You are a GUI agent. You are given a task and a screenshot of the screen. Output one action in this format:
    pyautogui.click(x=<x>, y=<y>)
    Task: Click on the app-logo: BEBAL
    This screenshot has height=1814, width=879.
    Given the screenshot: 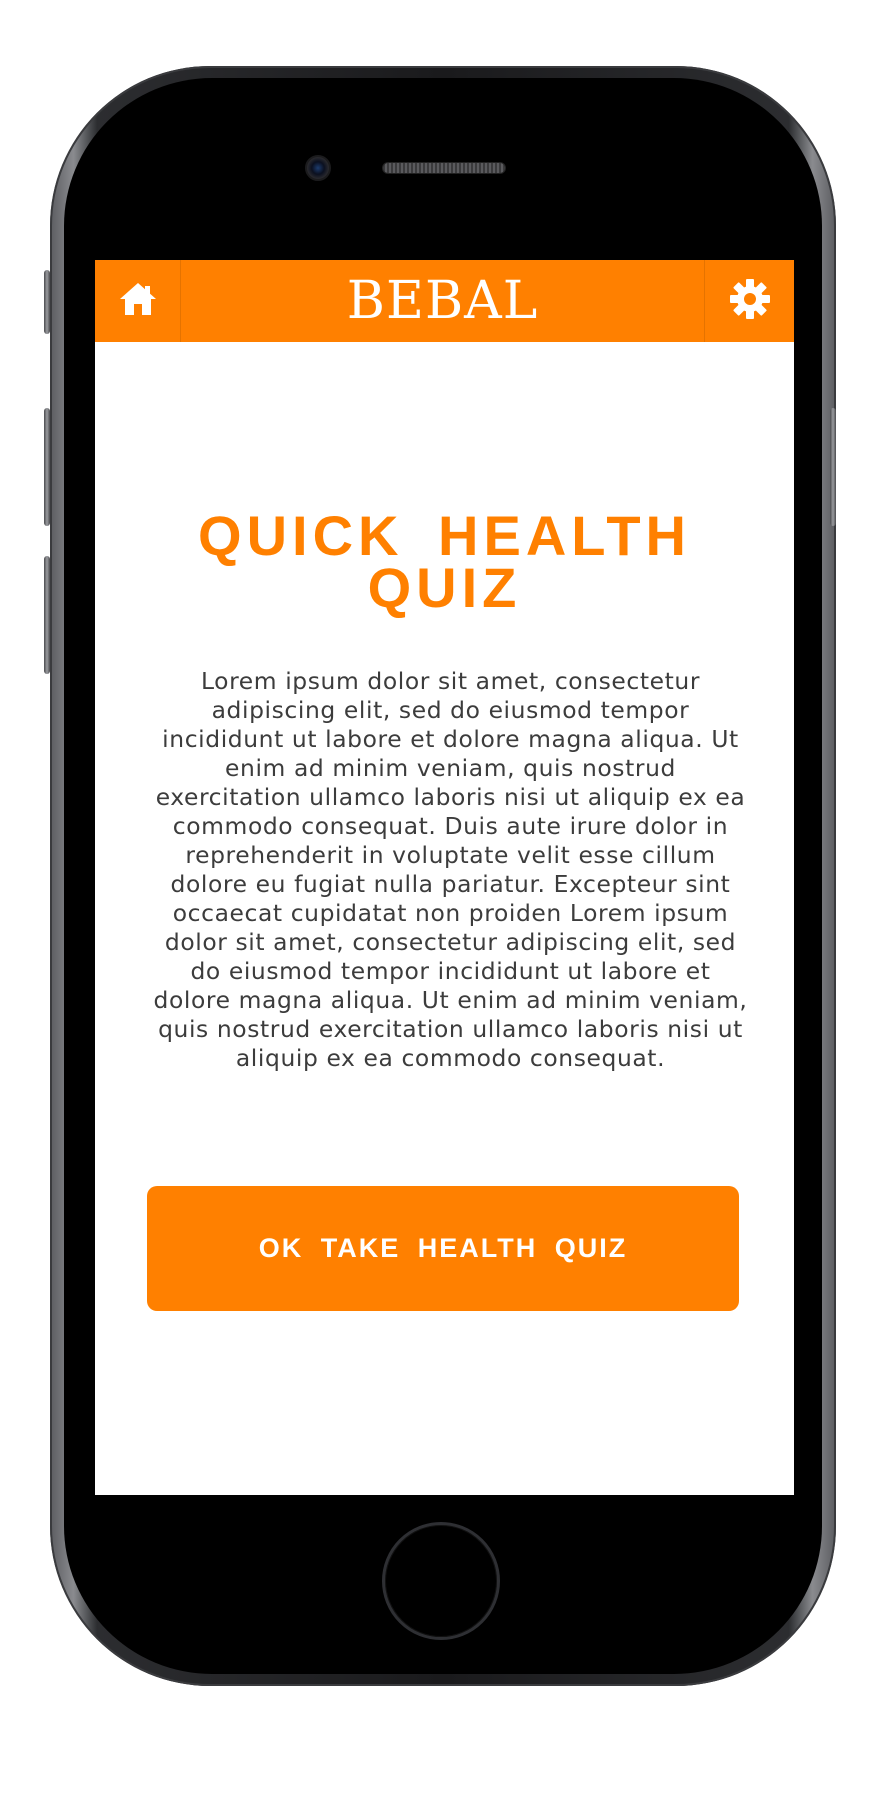 What is the action you would take?
    pyautogui.click(x=442, y=301)
    